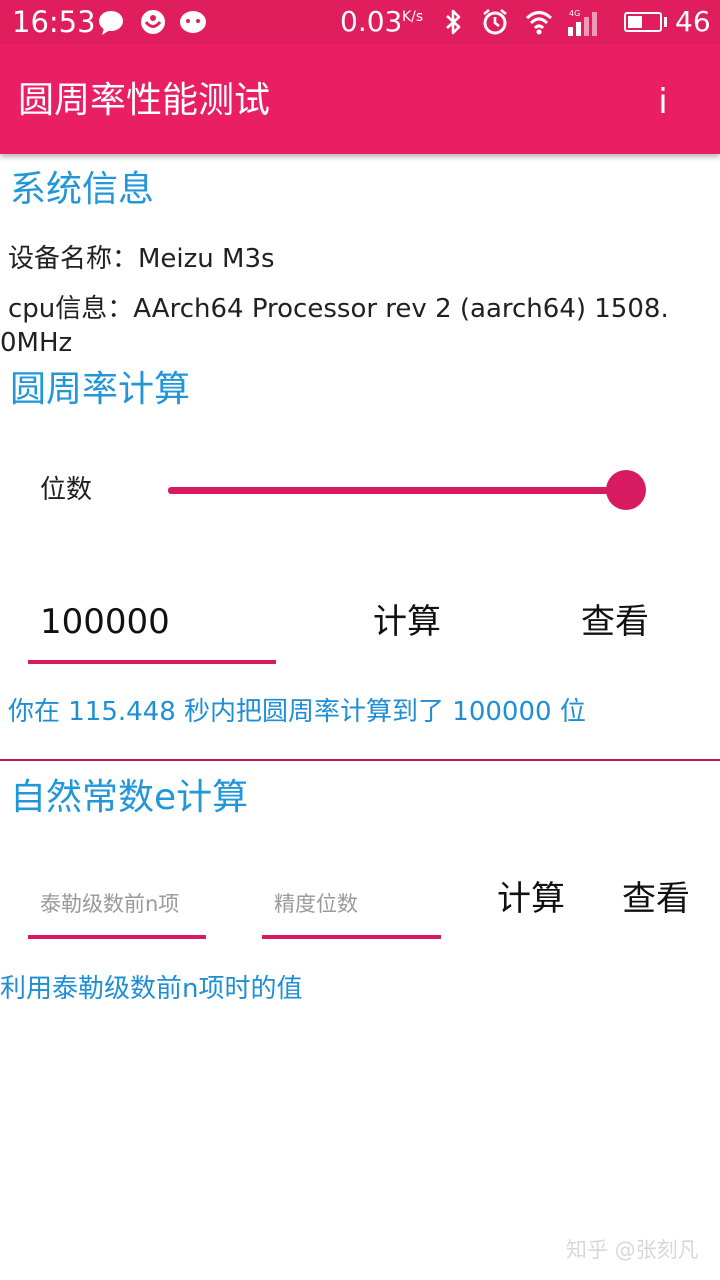  Describe the element at coordinates (36, 343) in the screenshot. I see `cpu-info-line-2: 0MHz` at that location.